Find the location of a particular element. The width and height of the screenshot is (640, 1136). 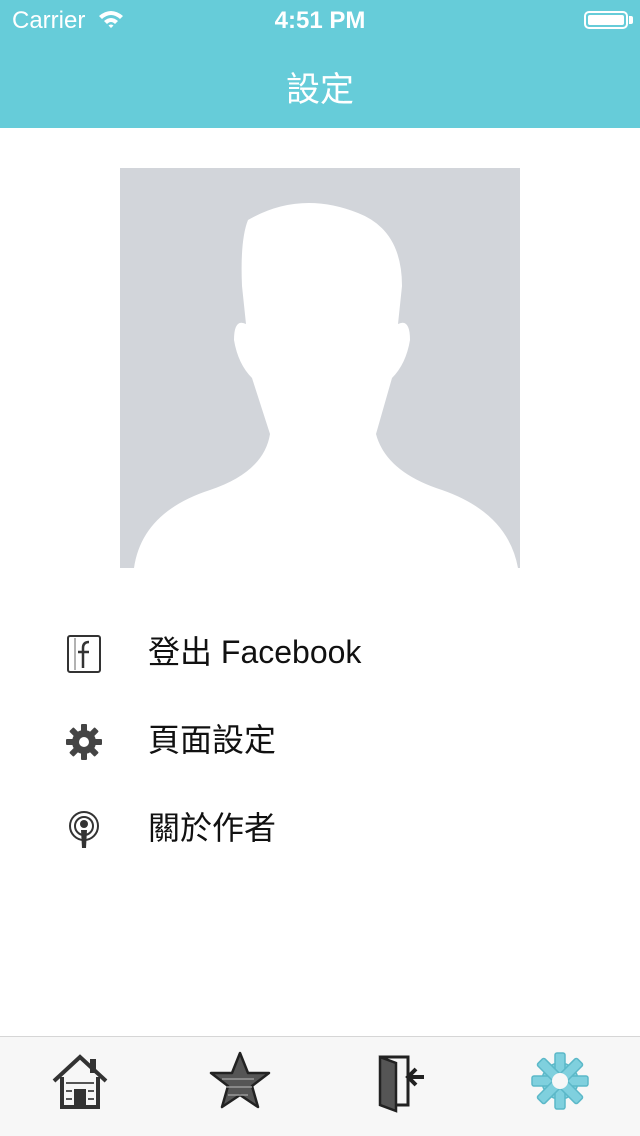

clock: 4:51 PM is located at coordinates (320, 20).